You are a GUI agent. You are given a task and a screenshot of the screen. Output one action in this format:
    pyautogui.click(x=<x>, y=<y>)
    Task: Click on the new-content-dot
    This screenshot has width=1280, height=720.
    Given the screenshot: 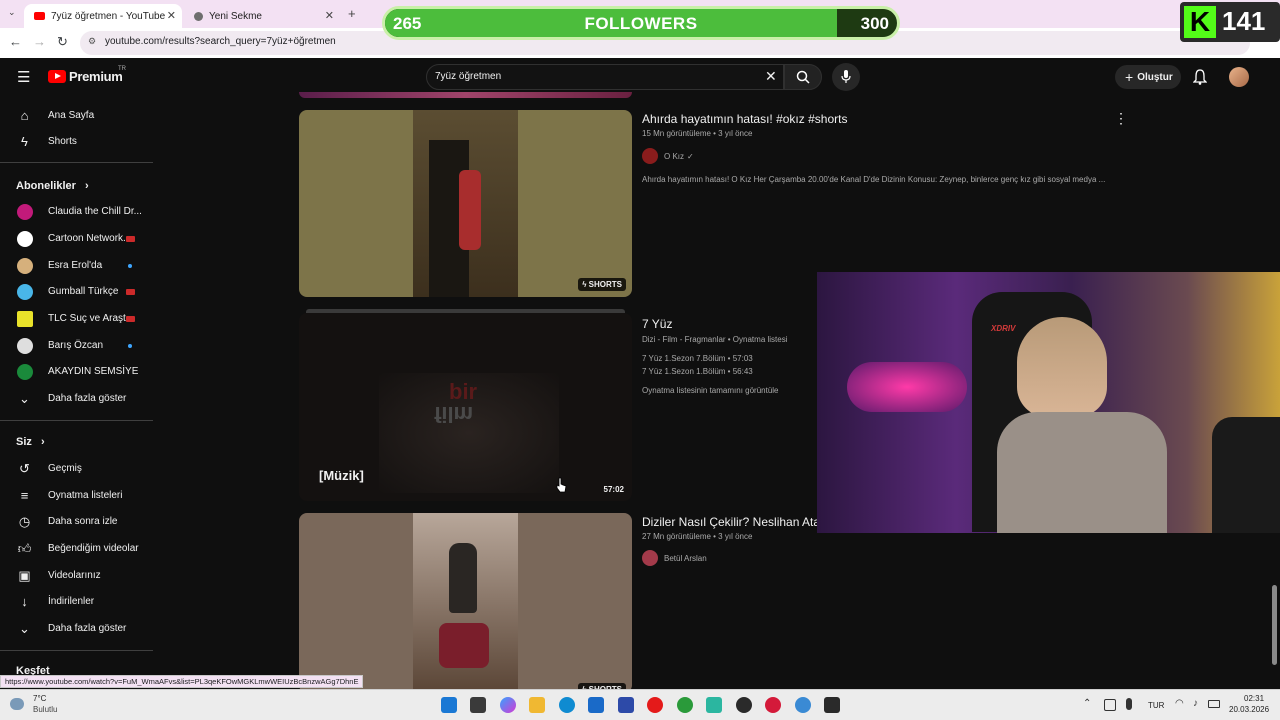 What is the action you would take?
    pyautogui.click(x=130, y=266)
    